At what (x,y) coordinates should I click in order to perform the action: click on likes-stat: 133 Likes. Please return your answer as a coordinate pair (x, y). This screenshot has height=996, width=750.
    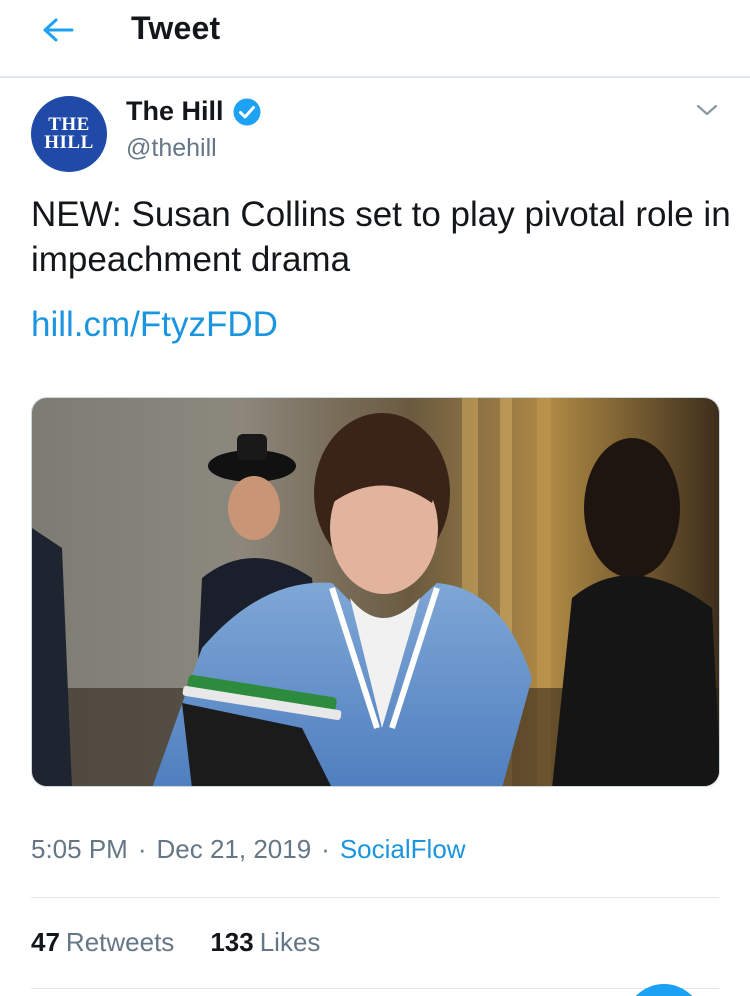
    Looking at the image, I should click on (265, 942).